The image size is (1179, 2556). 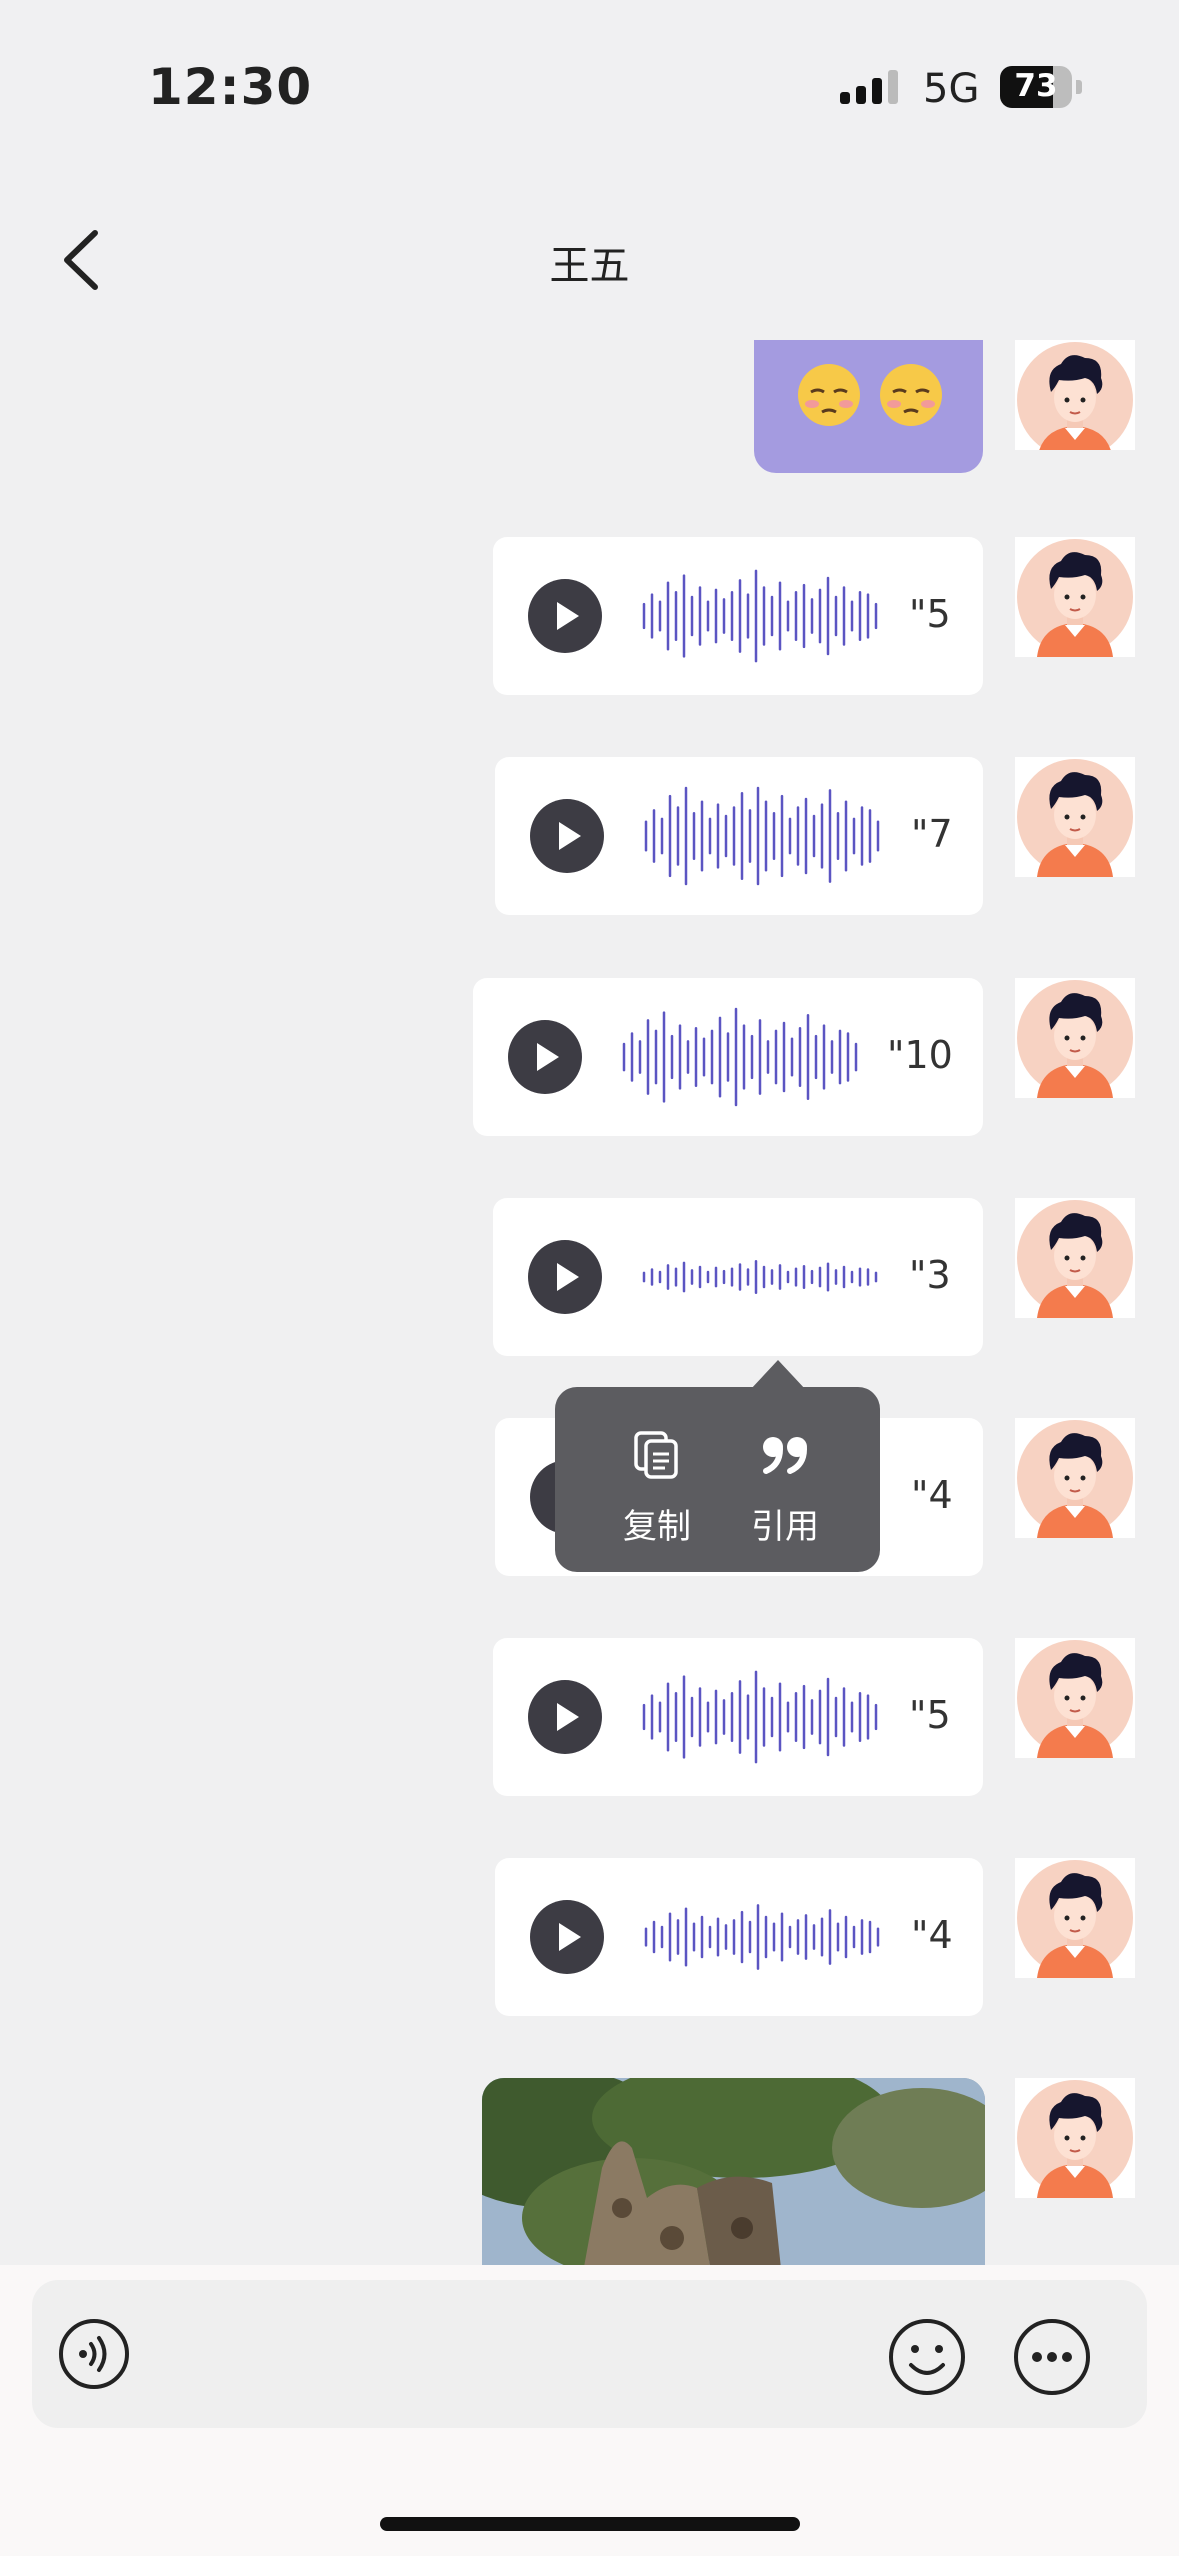 I want to click on voice-bubble: "4, so click(x=739, y=1937).